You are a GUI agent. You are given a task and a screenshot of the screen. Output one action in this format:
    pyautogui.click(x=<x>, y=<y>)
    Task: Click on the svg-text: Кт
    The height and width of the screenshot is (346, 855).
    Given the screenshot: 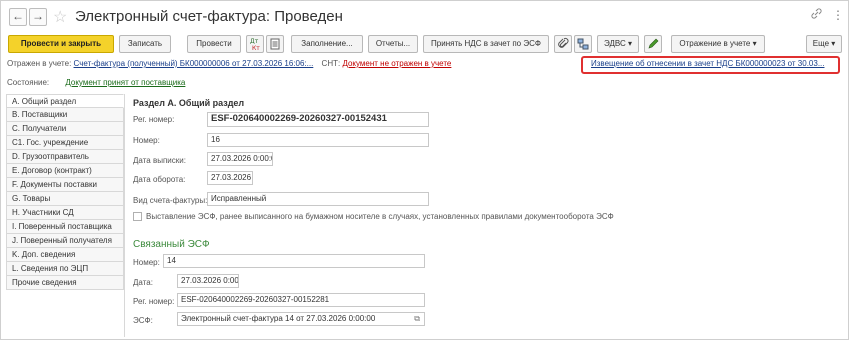 What is the action you would take?
    pyautogui.click(x=256, y=48)
    